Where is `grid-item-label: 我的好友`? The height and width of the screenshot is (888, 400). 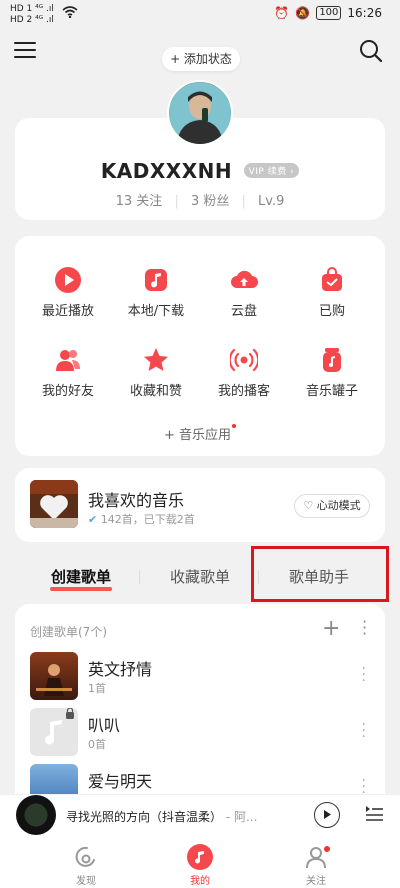
grid-item-label: 我的好友 is located at coordinates (67, 391).